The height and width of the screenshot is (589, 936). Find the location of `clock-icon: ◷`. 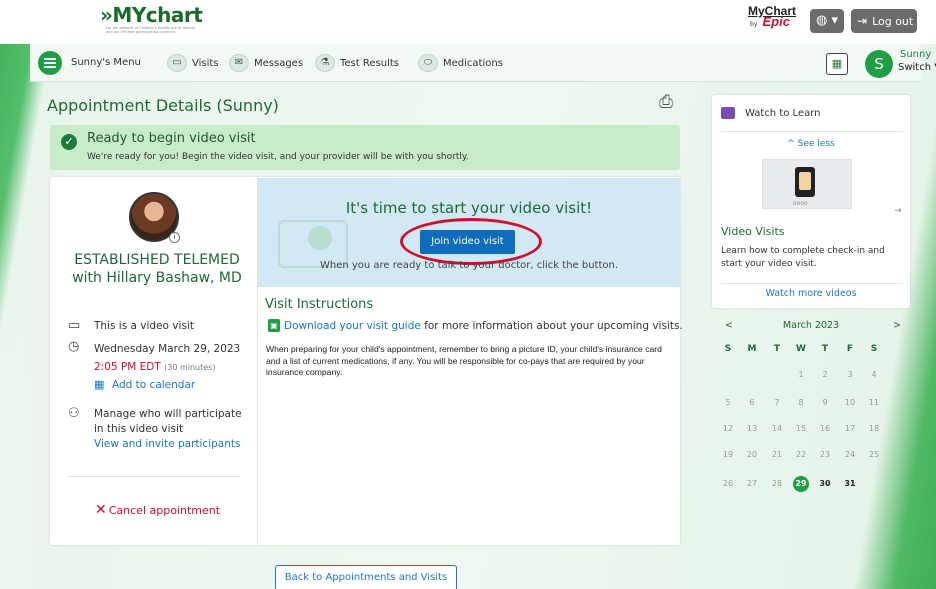

clock-icon: ◷ is located at coordinates (74, 346).